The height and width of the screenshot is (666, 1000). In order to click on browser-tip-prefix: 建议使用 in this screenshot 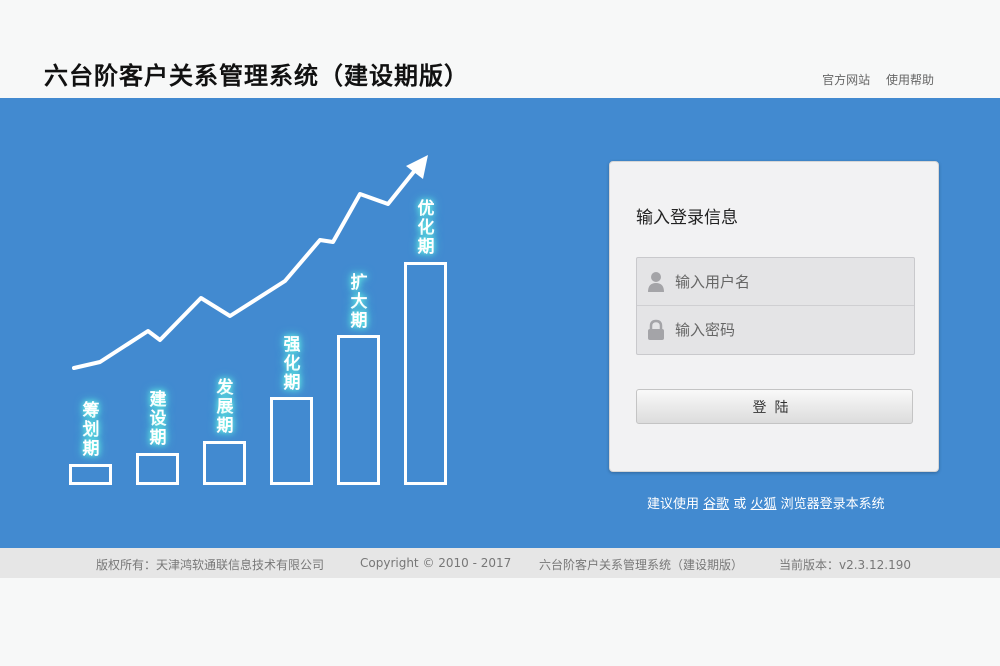, I will do `click(673, 504)`.